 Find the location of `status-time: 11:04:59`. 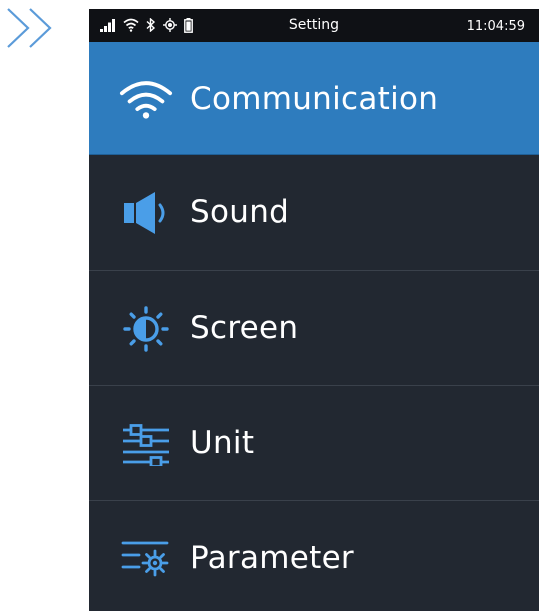

status-time: 11:04:59 is located at coordinates (495, 26).